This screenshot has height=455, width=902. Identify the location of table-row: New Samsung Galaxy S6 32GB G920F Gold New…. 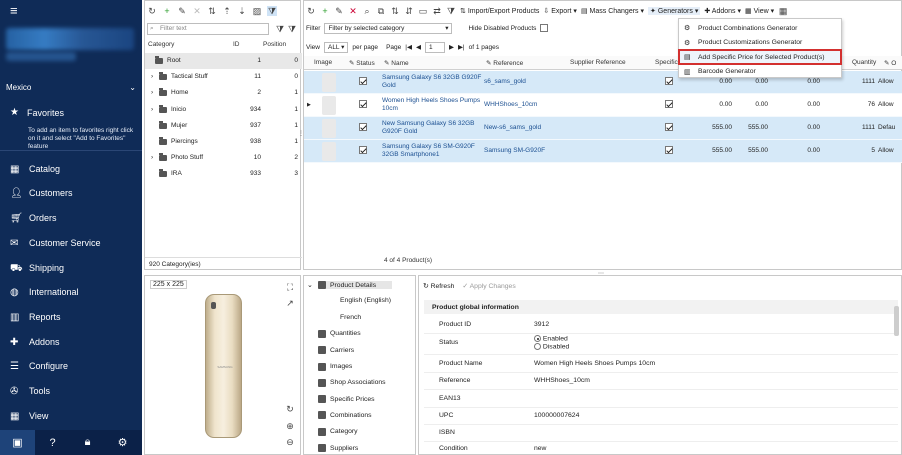
(603, 128).